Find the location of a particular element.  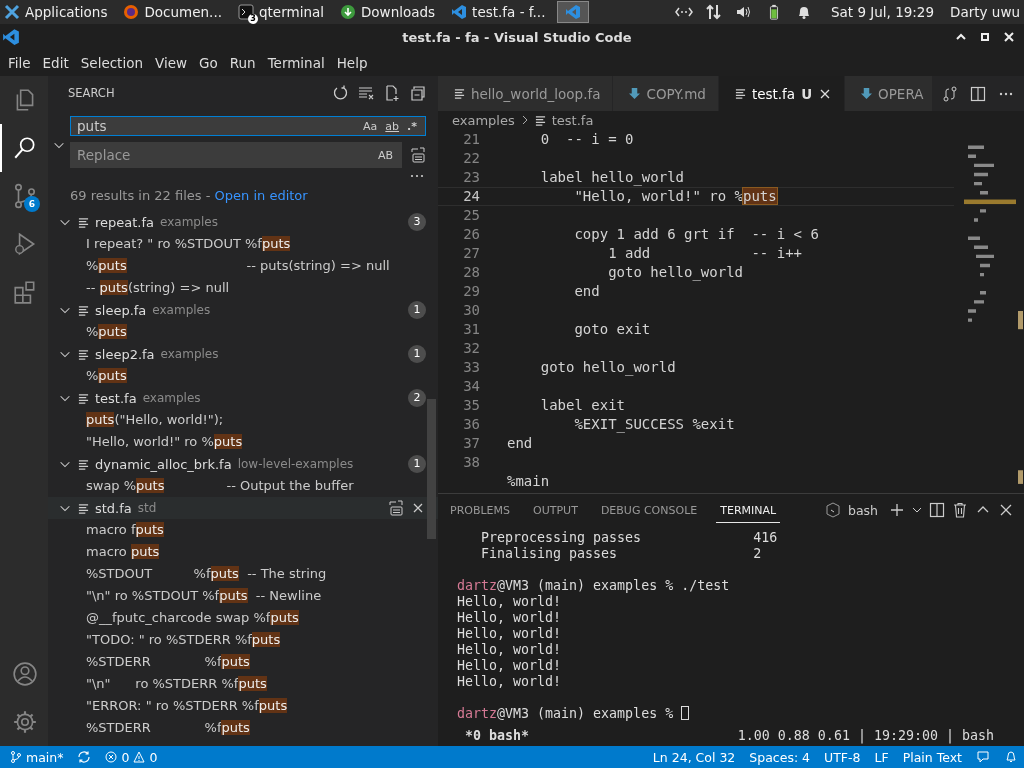

dropdown-chevron-icon is located at coordinates (917, 510).